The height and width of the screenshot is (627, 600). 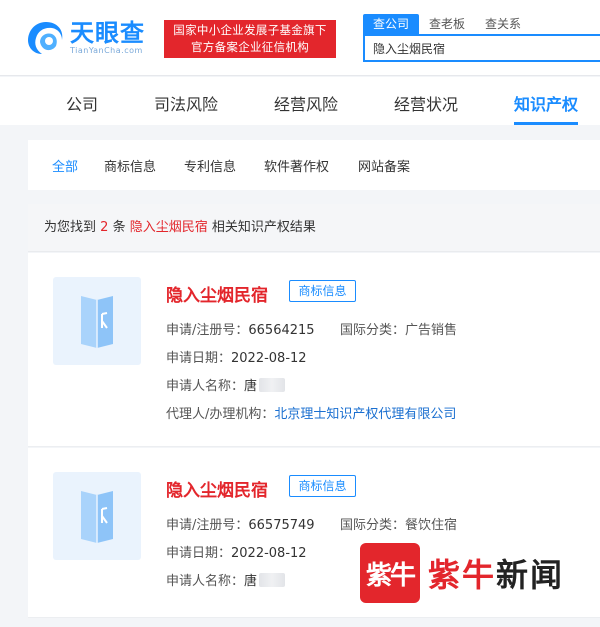 What do you see at coordinates (240, 330) in the screenshot?
I see `reg-number-row: 申请/注册号：66564215` at bounding box center [240, 330].